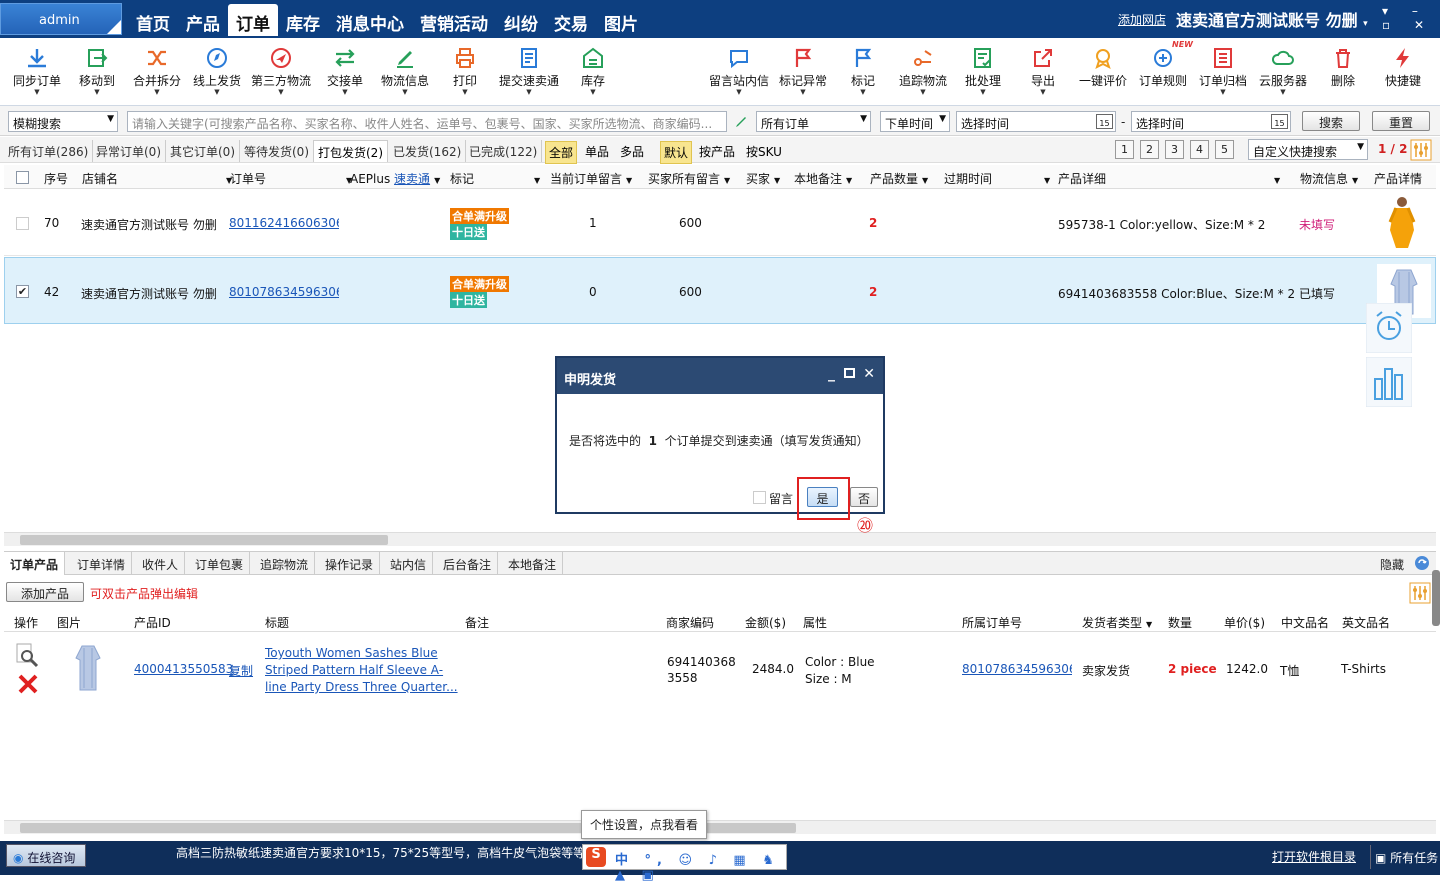  I want to click on tab-track-logistics: 追踪物流, so click(285, 563).